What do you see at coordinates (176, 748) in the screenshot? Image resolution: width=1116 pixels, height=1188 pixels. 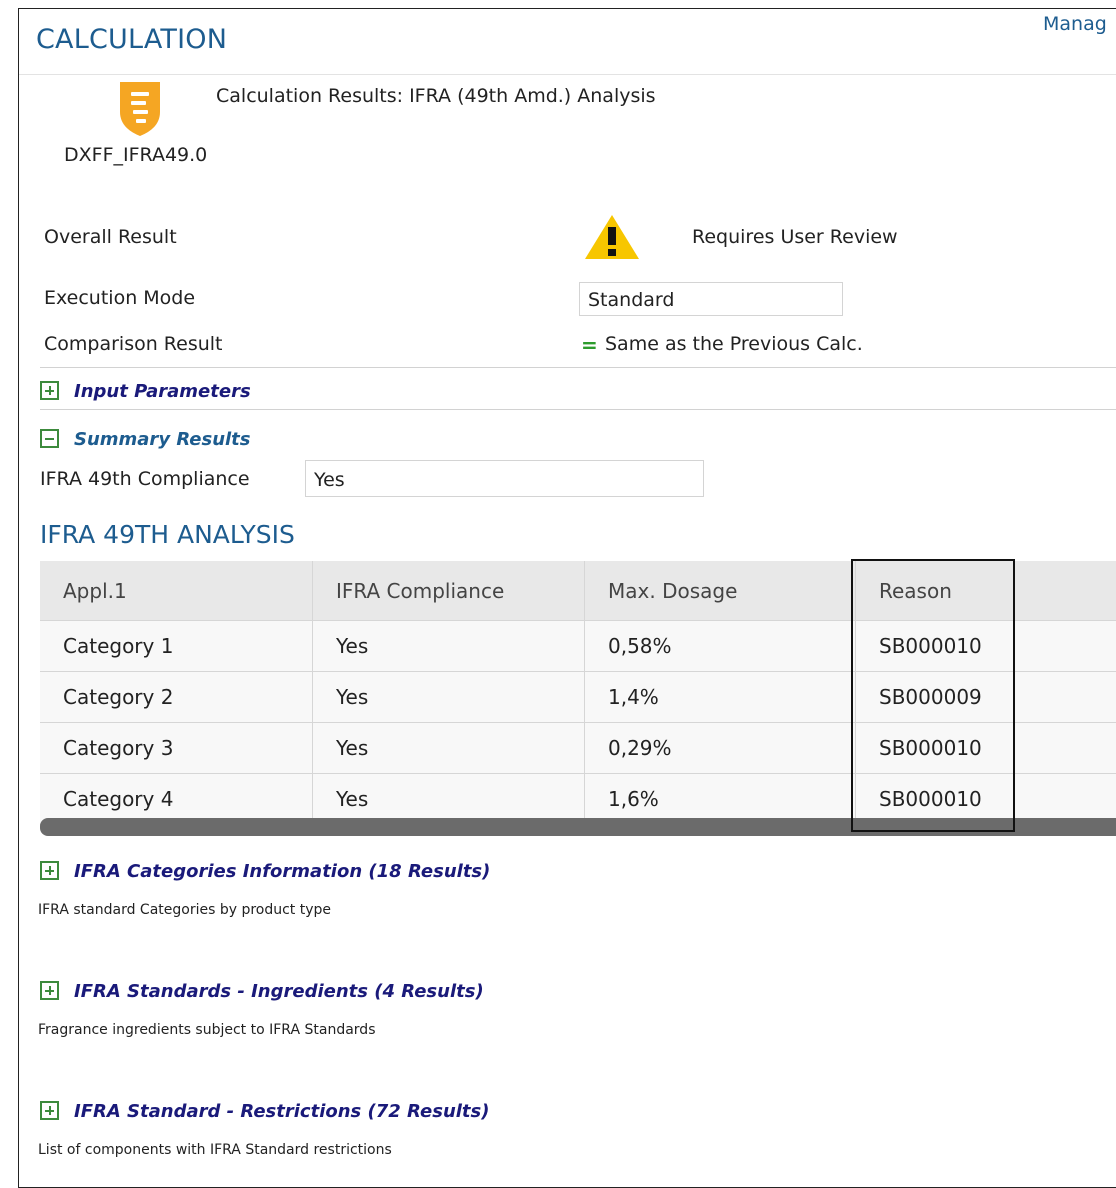 I see `cell-appl: Category 3` at bounding box center [176, 748].